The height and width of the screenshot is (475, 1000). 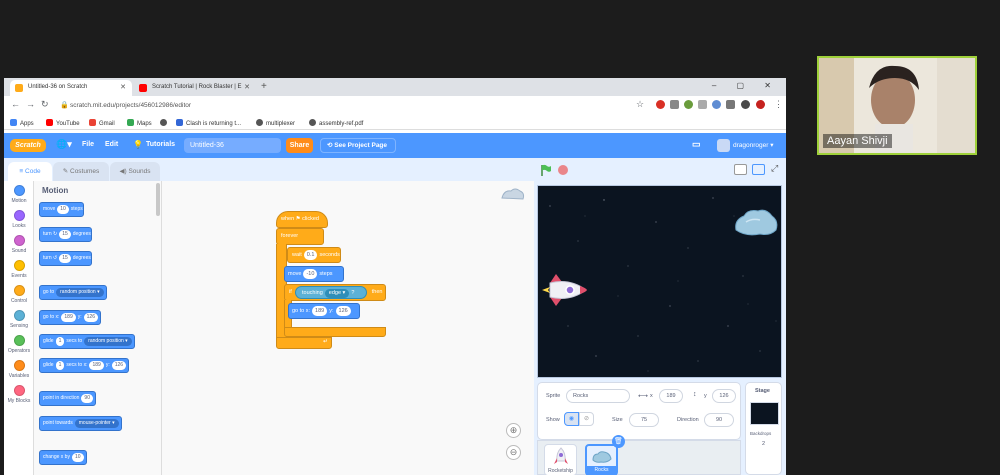 I want to click on block-turn-right: turn ↻ 15 degrees, so click(x=65, y=234).